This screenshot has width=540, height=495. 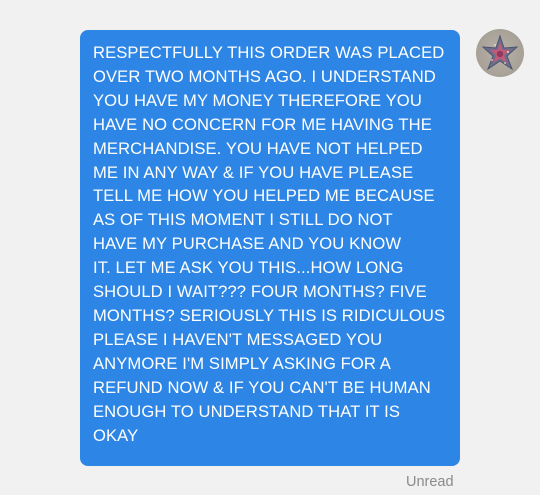 I want to click on message-line: OVER TWO MONTHS AGO. I UNDERSTAND, so click(x=264, y=76).